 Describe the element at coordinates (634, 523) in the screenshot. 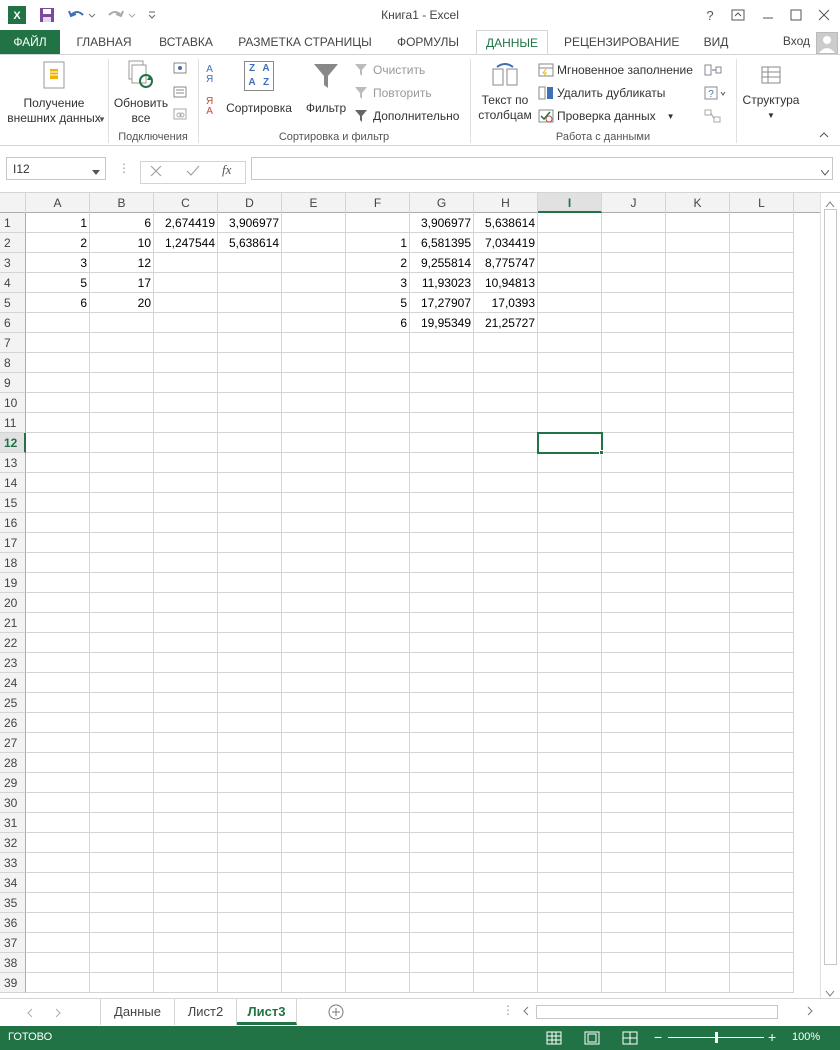

I see `cell-j16` at that location.